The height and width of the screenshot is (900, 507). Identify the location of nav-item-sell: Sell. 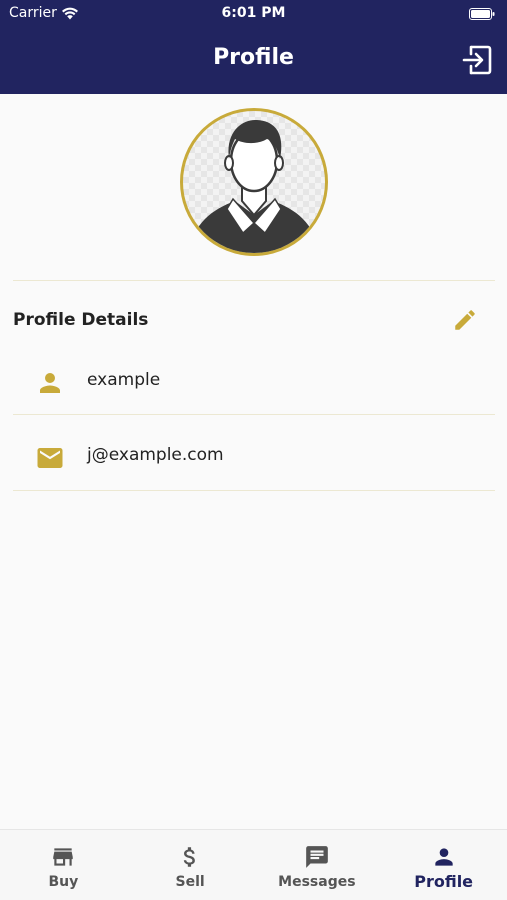
(190, 865).